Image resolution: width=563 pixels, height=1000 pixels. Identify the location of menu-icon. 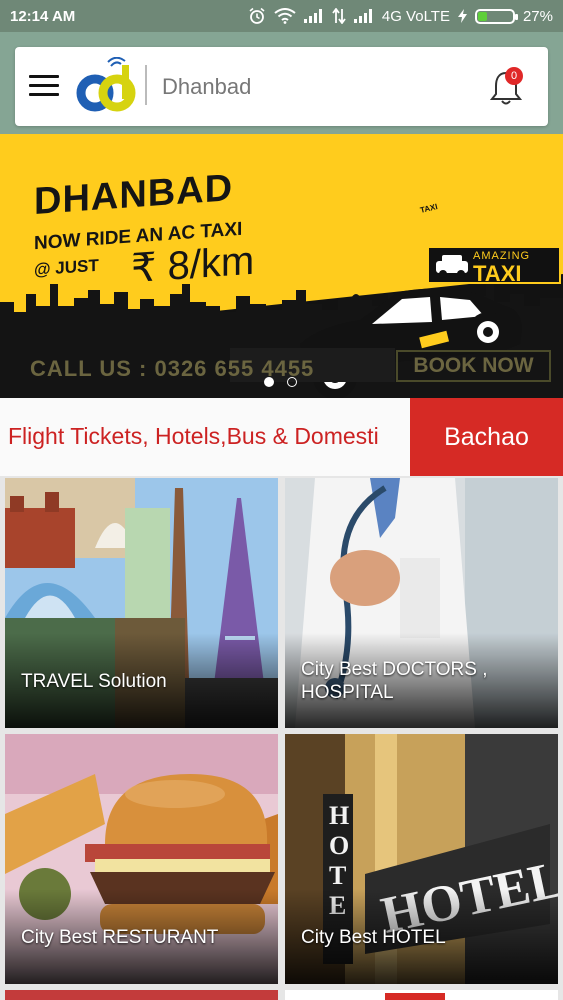
(44, 86).